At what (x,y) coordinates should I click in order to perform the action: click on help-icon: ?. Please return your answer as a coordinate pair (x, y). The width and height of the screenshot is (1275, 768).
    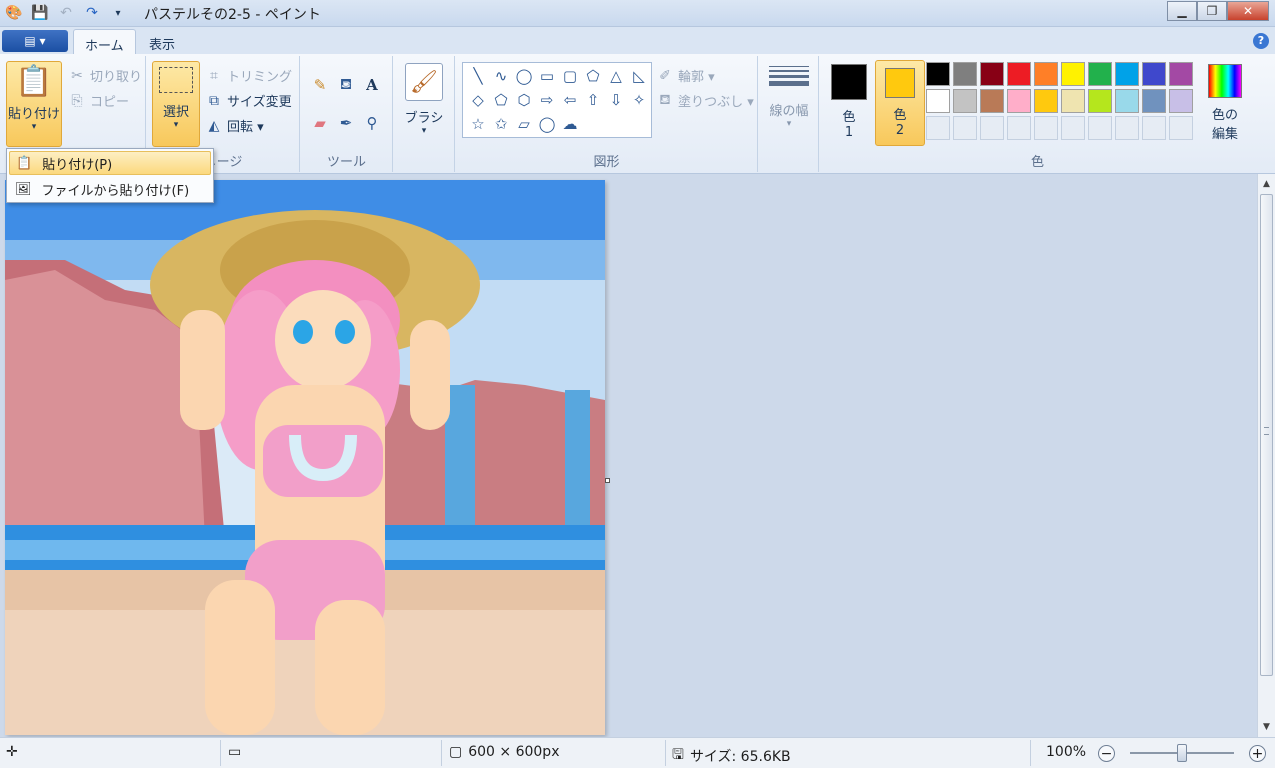
    Looking at the image, I should click on (1261, 41).